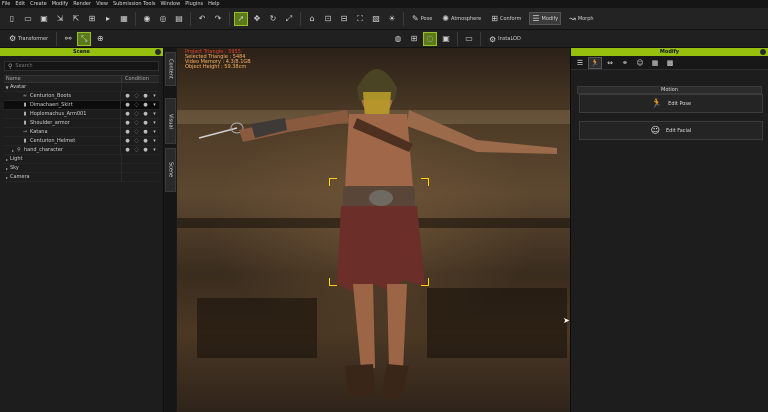 The width and height of the screenshot is (768, 412). Describe the element at coordinates (65, 66) in the screenshot. I see `scene-search-input` at that location.